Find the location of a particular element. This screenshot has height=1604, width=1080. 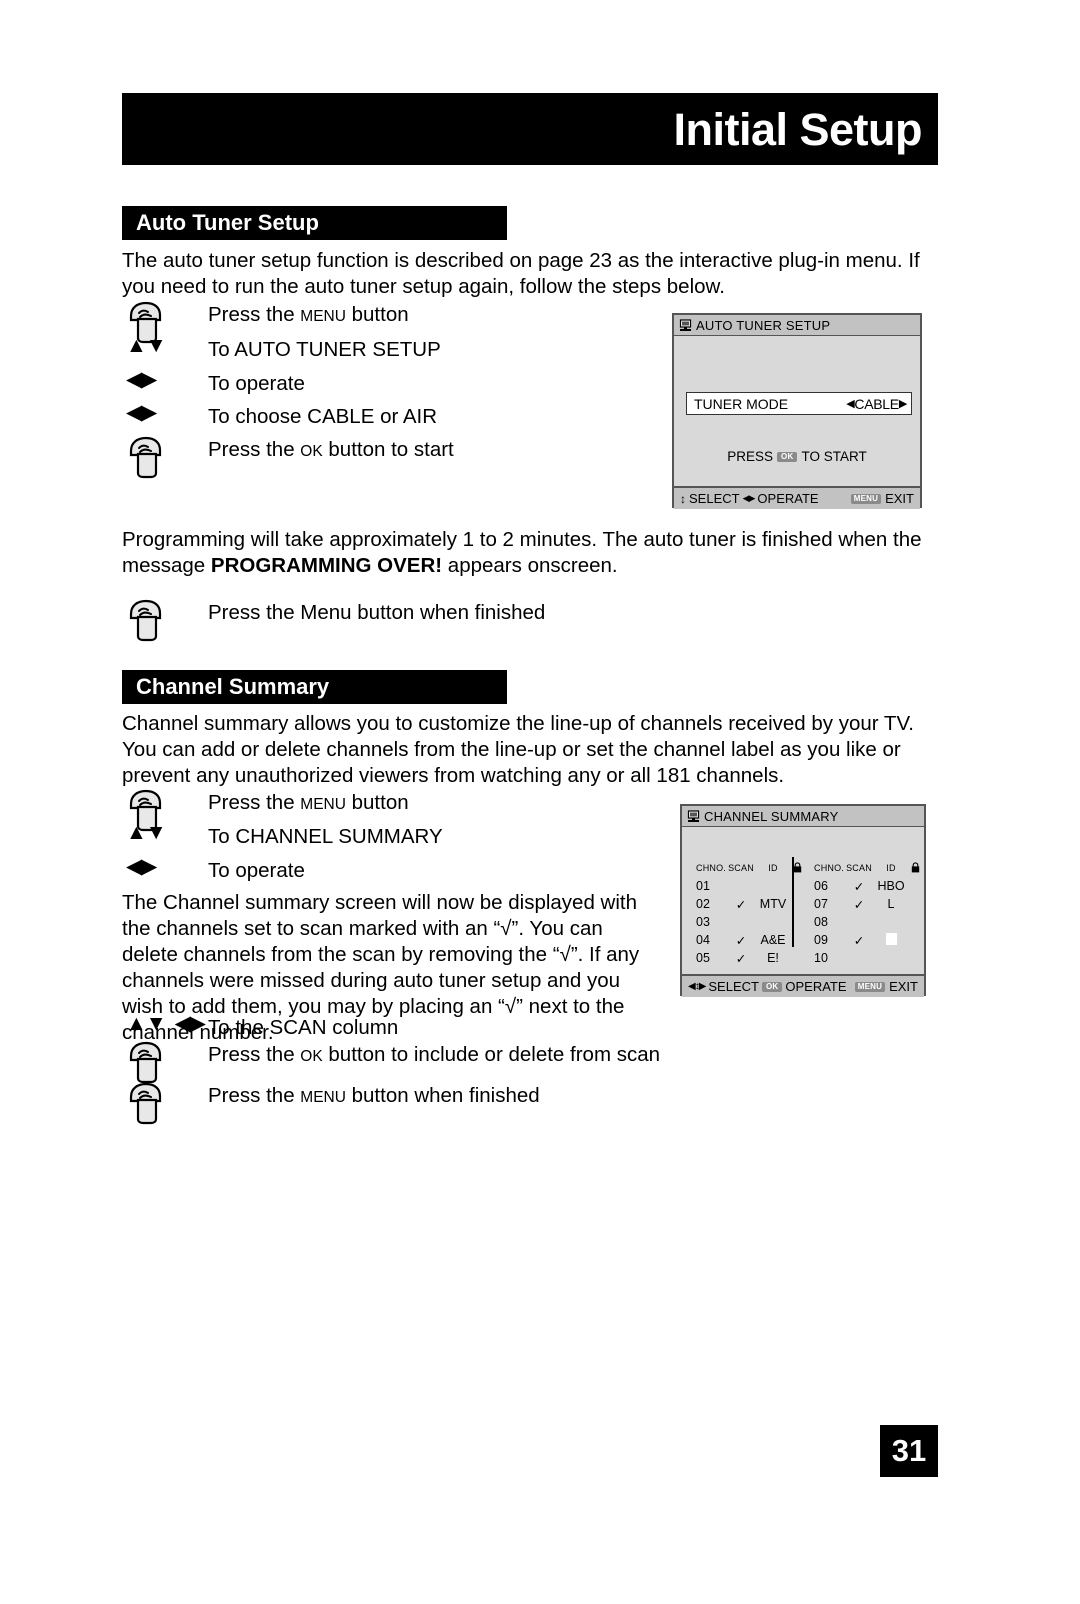

osd-footer-left: ◀↕▶ SELECT OK OPERATE is located at coordinates (767, 986).